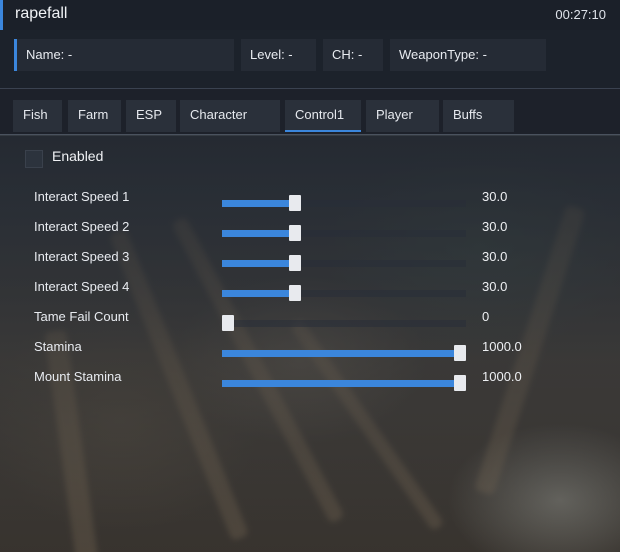 The image size is (620, 552). I want to click on interact-speed-4-slider, so click(344, 293).